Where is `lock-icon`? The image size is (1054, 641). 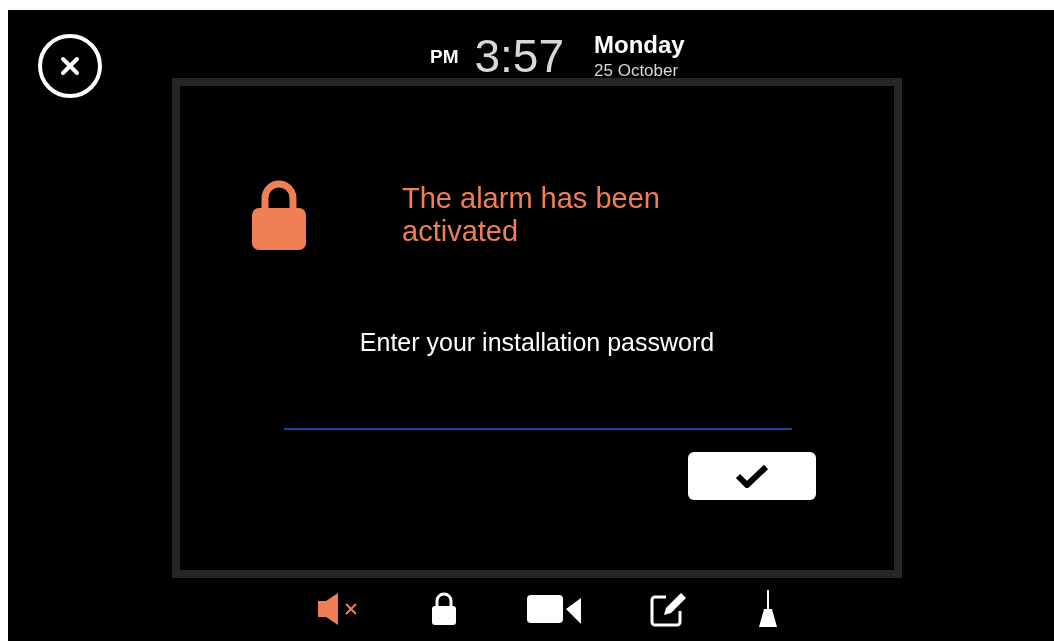
lock-icon is located at coordinates (444, 609).